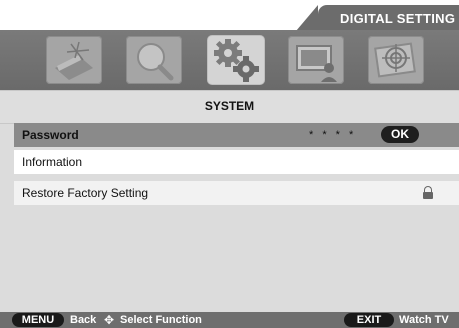 Image resolution: width=459 pixels, height=328 pixels. What do you see at coordinates (50, 135) in the screenshot?
I see `menu-item-label: Password` at bounding box center [50, 135].